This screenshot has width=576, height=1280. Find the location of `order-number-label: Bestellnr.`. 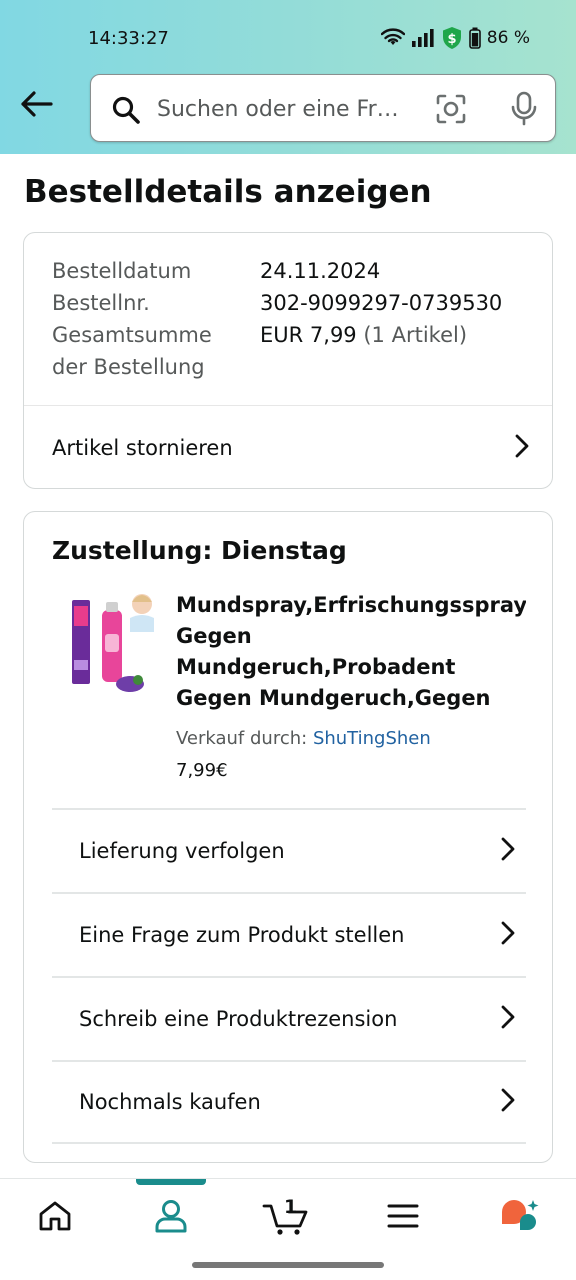

order-number-label: Bestellnr. is located at coordinates (101, 303).